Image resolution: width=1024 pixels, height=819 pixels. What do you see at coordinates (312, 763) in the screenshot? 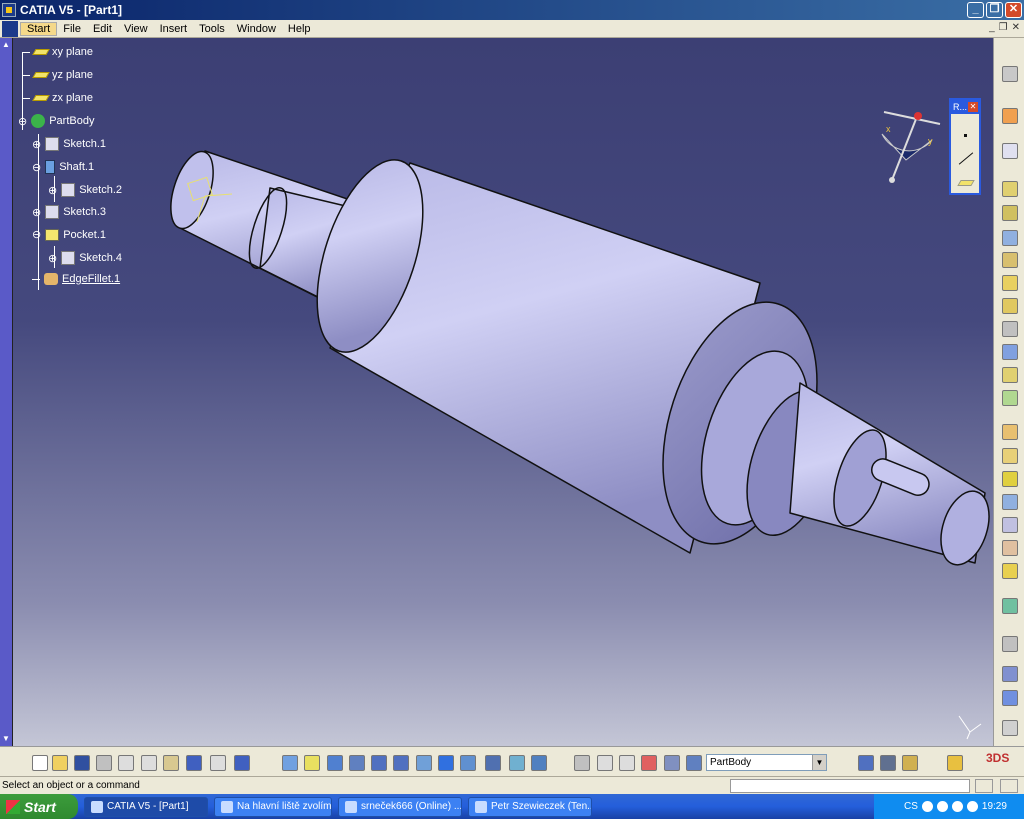
I see `fit-all-icon` at bounding box center [312, 763].